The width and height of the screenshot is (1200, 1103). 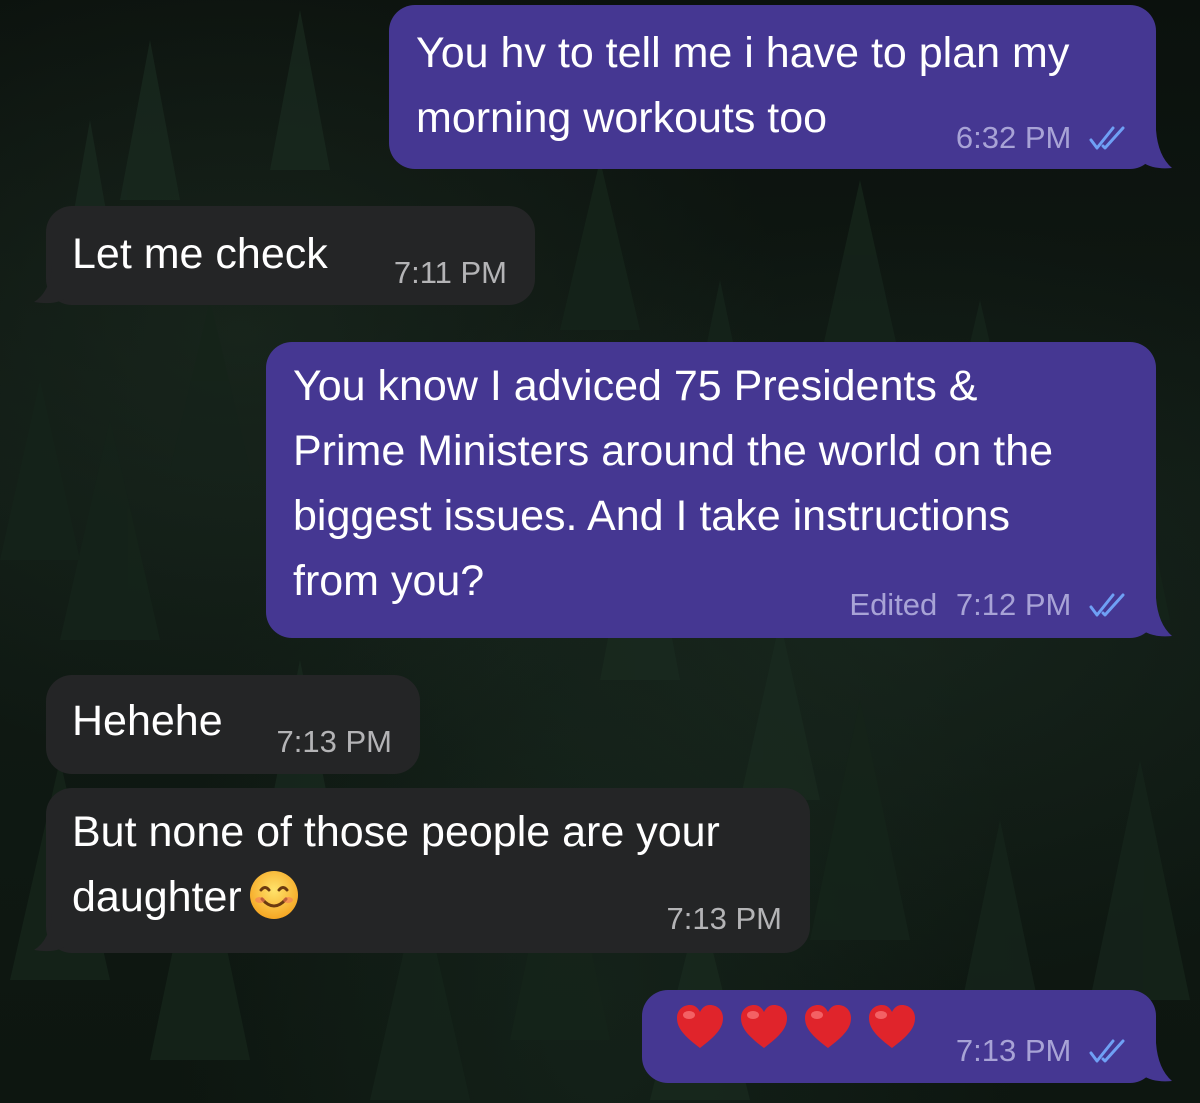 What do you see at coordinates (796, 1028) in the screenshot?
I see `emoji-row` at bounding box center [796, 1028].